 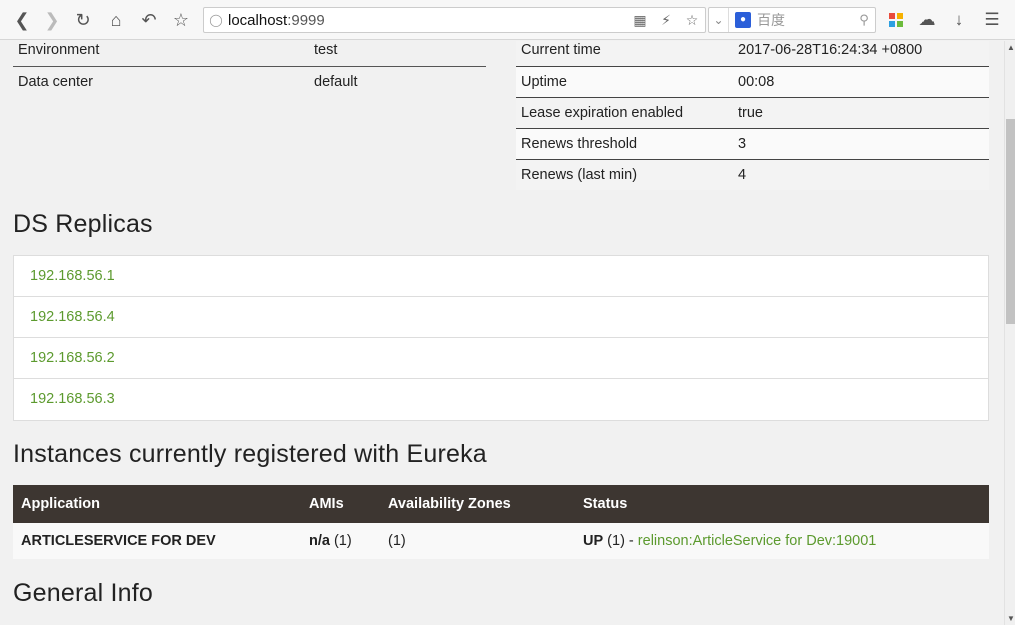 I want to click on column-header-amis: AMIs, so click(x=326, y=504).